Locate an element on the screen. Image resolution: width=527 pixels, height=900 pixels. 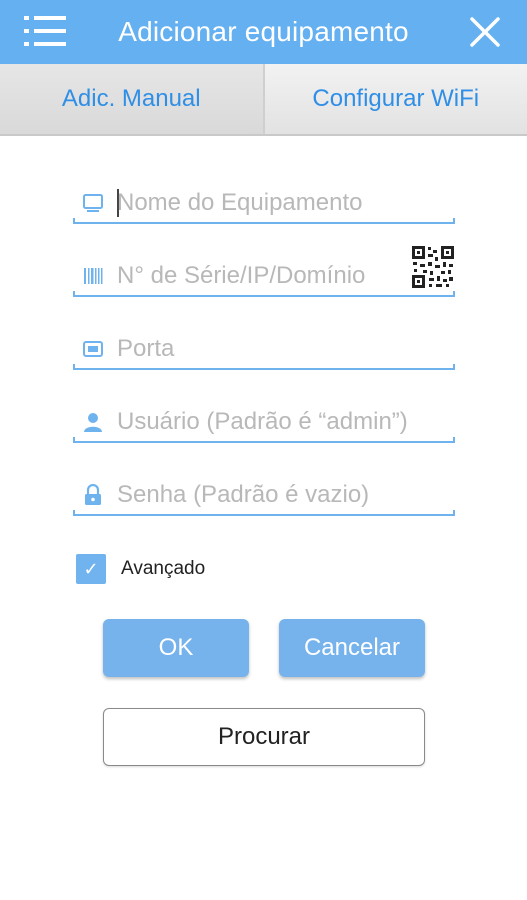
close-icon is located at coordinates (485, 32).